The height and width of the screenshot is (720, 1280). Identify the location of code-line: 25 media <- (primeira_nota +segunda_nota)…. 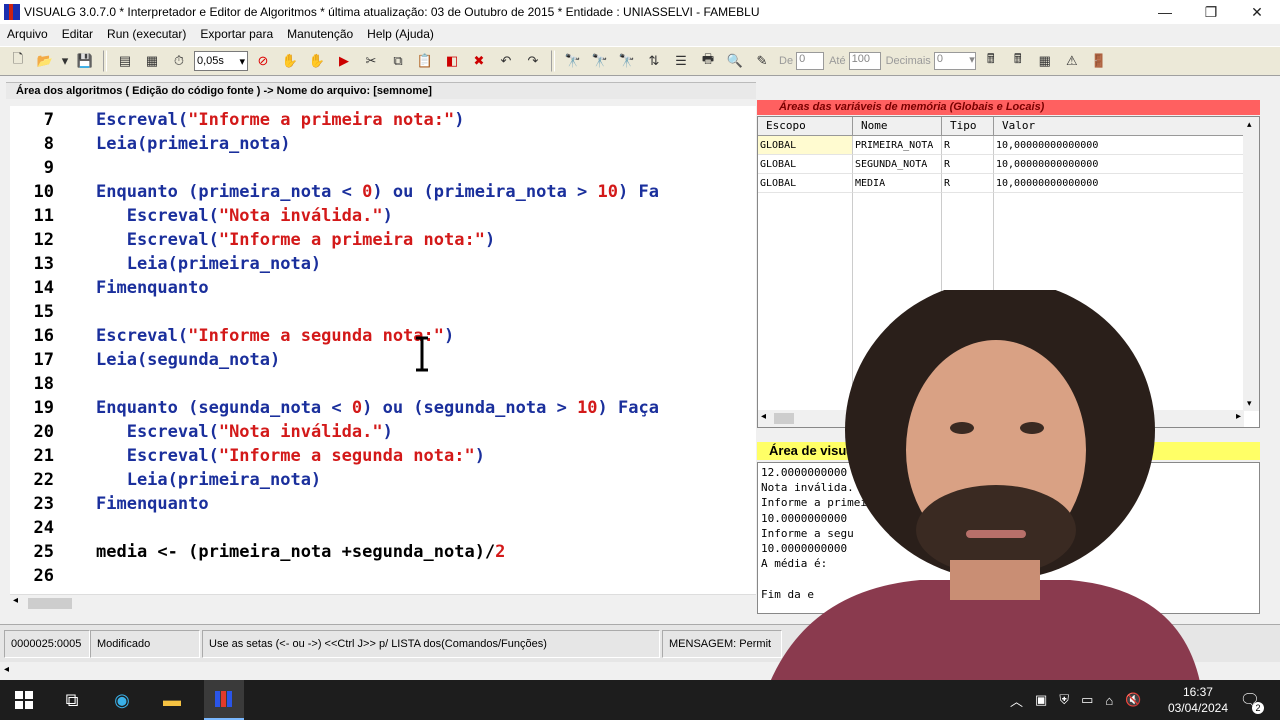
(383, 552).